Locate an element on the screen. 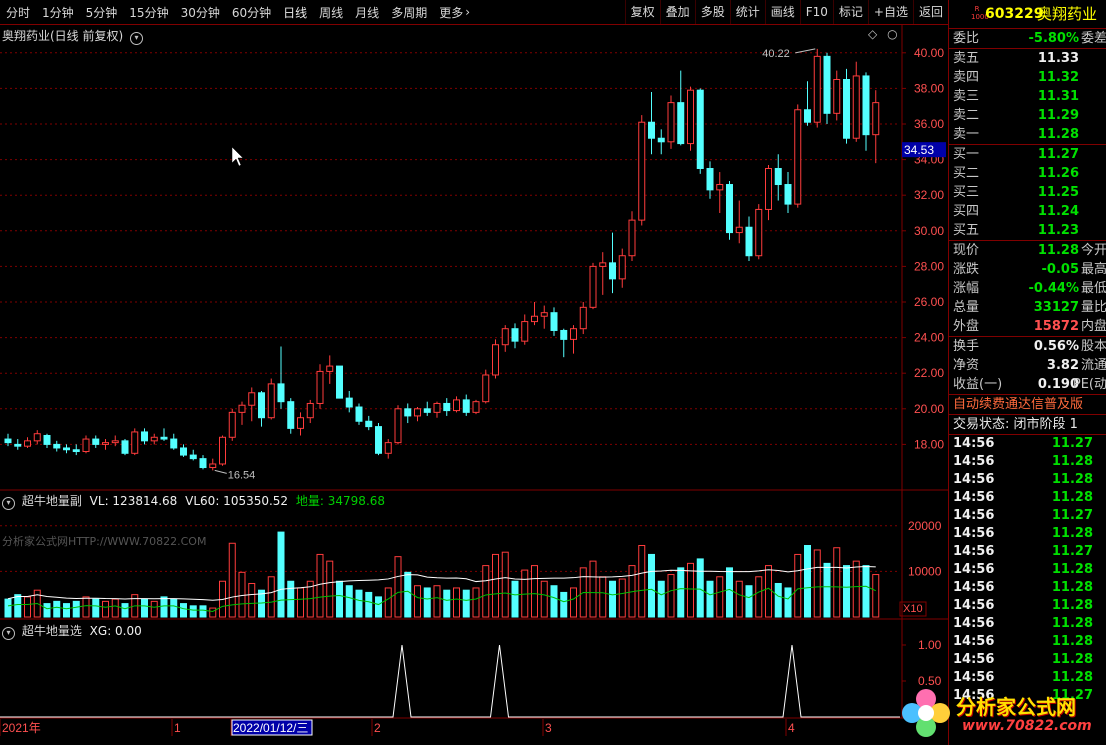 Image resolution: width=1106 pixels, height=745 pixels. ask-row-1-value: 11.32 is located at coordinates (1058, 77).